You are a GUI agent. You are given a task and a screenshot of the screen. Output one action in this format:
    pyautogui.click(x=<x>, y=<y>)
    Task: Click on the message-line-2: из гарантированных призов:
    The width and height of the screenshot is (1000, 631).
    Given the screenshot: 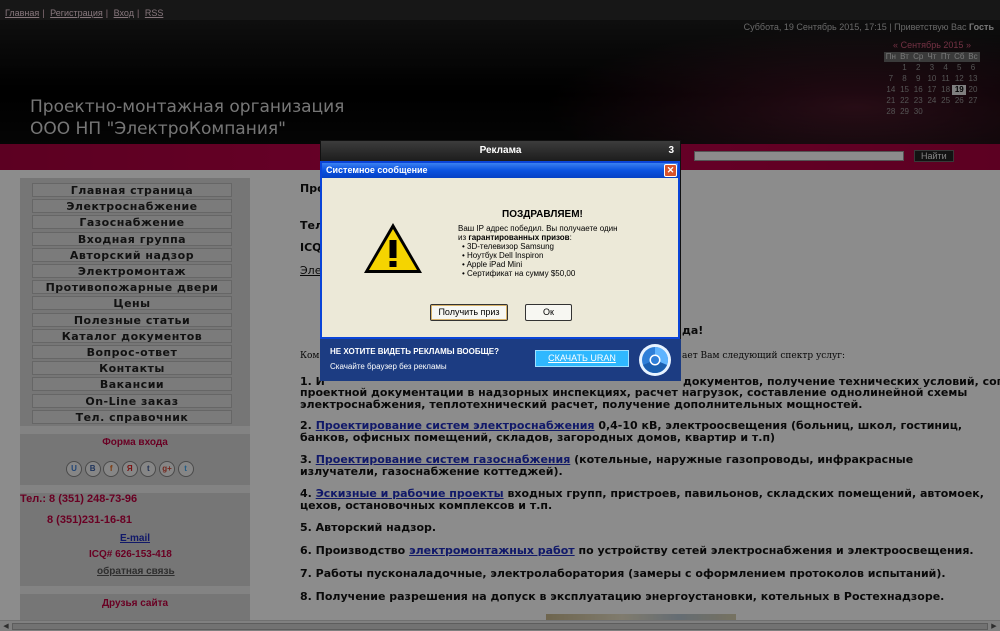 What is the action you would take?
    pyautogui.click(x=563, y=237)
    